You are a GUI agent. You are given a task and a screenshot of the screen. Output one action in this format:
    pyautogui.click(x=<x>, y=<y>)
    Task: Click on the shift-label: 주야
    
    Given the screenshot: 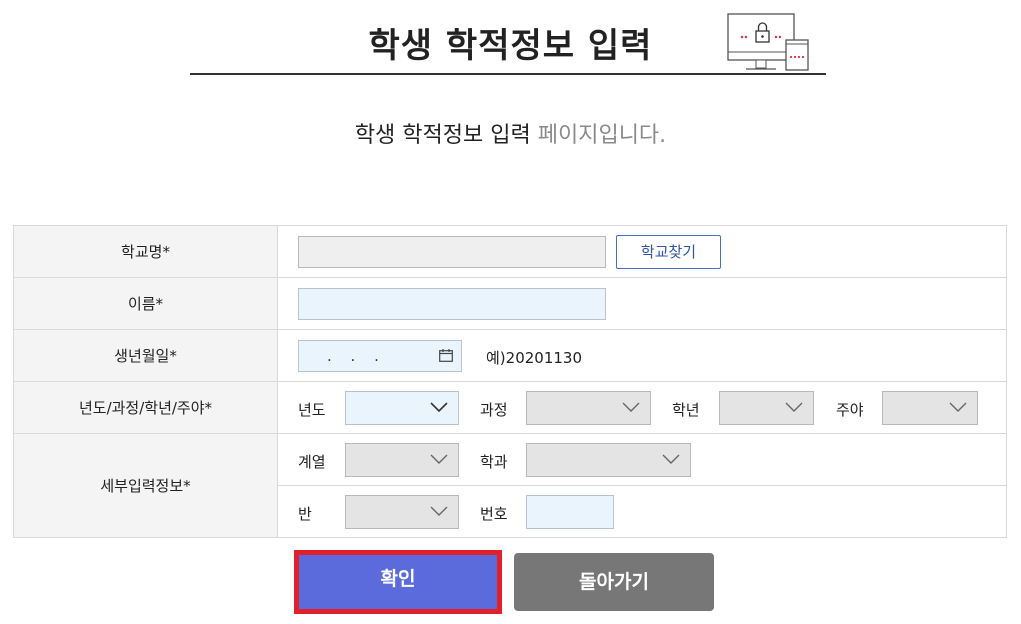 What is the action you would take?
    pyautogui.click(x=850, y=410)
    